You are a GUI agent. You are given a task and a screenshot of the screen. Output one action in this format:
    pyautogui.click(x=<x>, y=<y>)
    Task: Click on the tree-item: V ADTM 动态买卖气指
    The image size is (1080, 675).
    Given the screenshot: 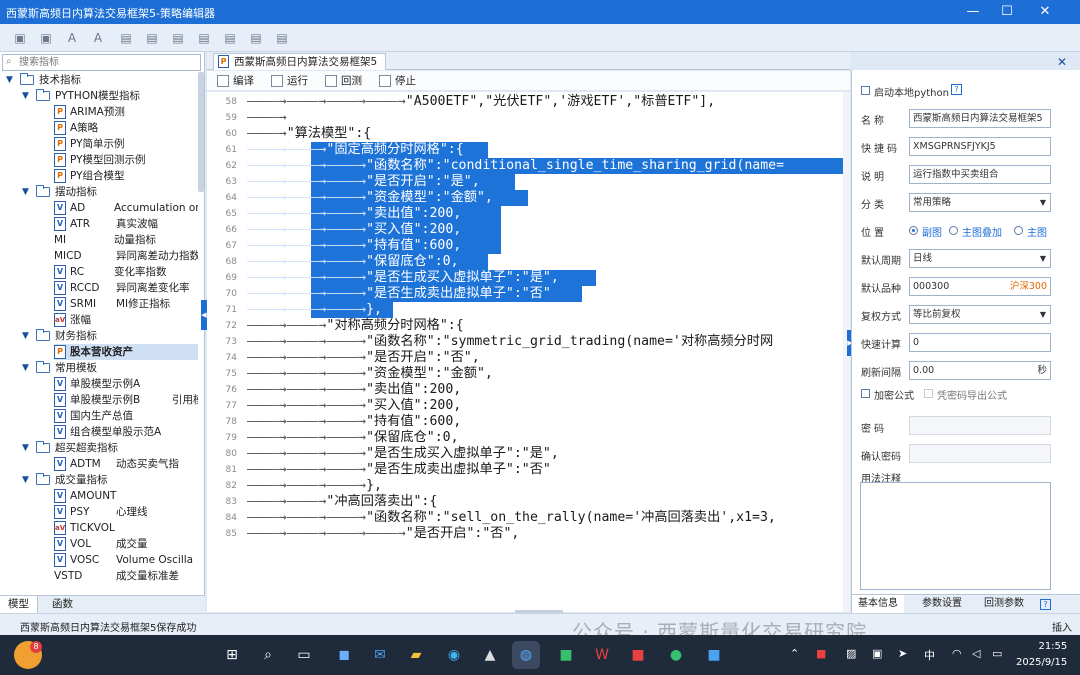 What is the action you would take?
    pyautogui.click(x=126, y=464)
    